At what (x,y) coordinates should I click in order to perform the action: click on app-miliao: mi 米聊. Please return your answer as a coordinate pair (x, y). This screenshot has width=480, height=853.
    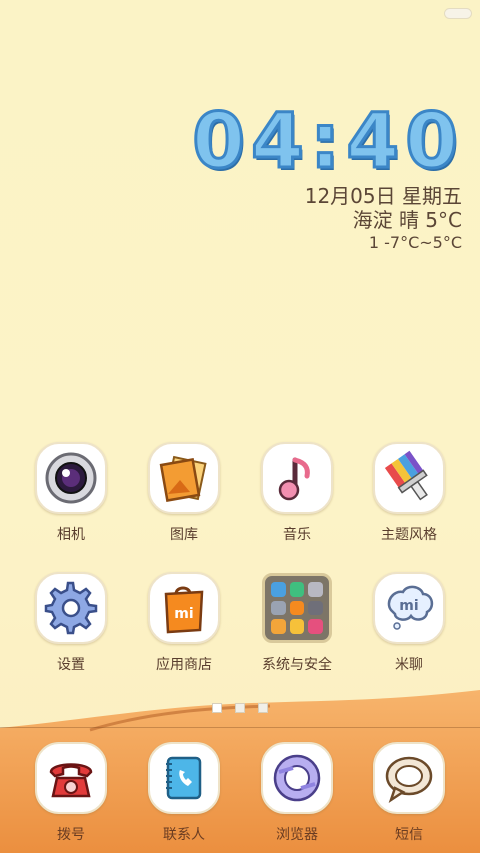
    Looking at the image, I should click on (409, 623).